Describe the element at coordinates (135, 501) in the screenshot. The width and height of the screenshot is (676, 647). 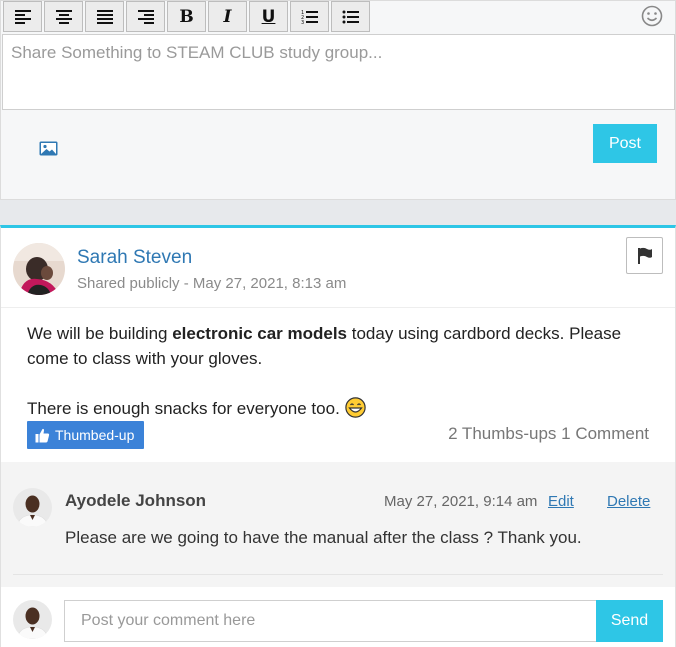
I see `comment-author-name: Ayodele Johnson` at that location.